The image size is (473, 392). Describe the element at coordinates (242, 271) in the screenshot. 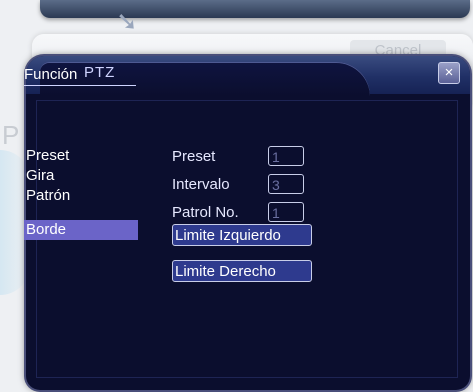

I see `limite-derecho-button: Limite Derecho` at that location.